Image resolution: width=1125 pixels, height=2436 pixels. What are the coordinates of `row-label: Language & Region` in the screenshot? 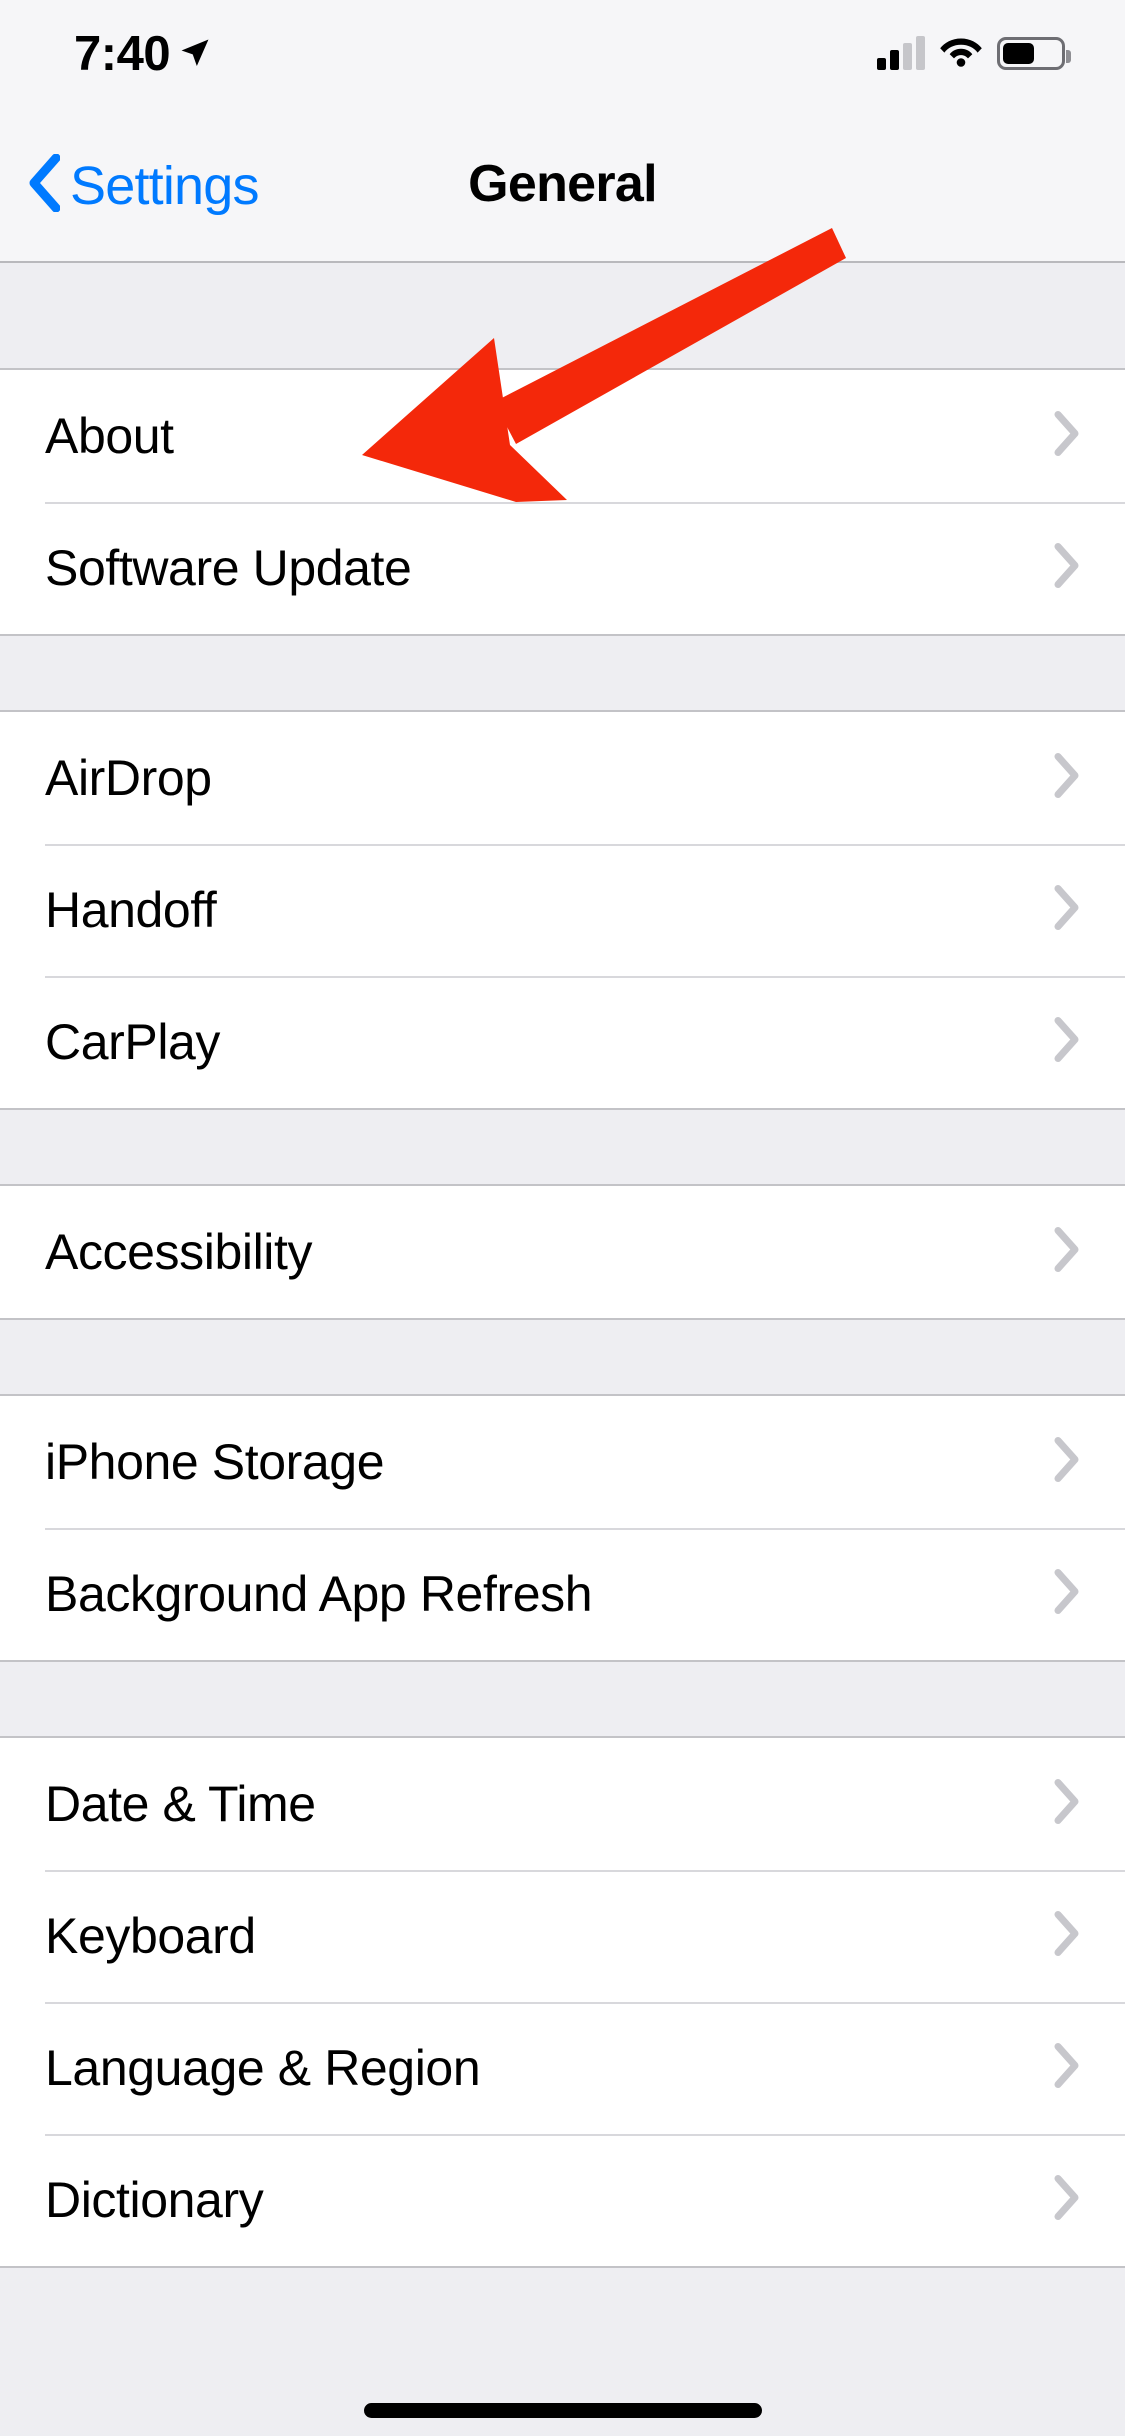 It's located at (263, 2068).